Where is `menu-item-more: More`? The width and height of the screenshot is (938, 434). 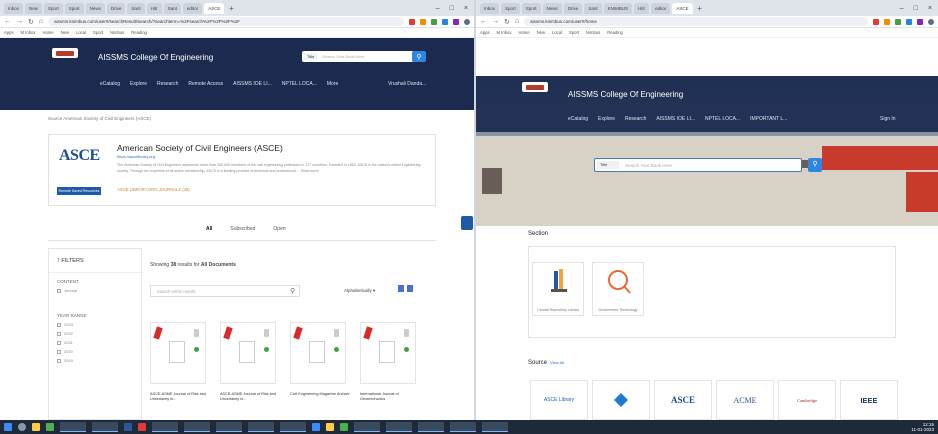 menu-item-more: More is located at coordinates (332, 84).